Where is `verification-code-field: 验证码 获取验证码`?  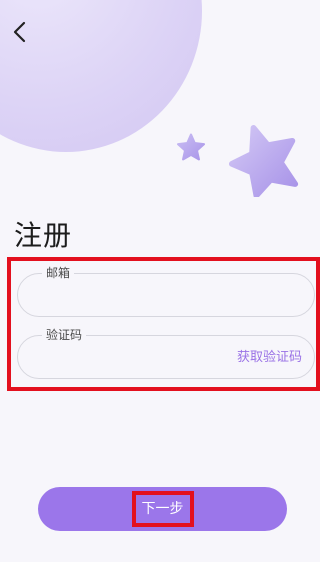 verification-code-field: 验证码 获取验证码 is located at coordinates (166, 352).